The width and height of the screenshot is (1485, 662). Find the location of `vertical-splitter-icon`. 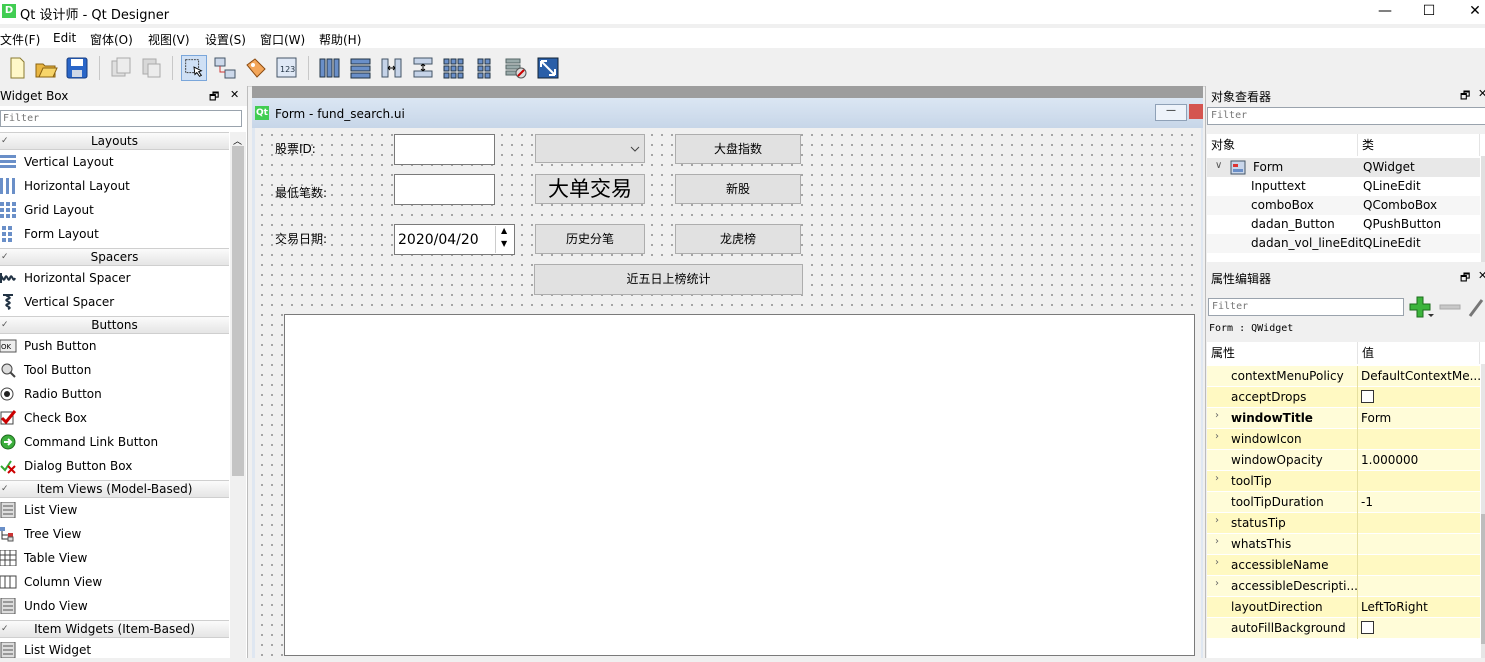

vertical-splitter-icon is located at coordinates (423, 68).